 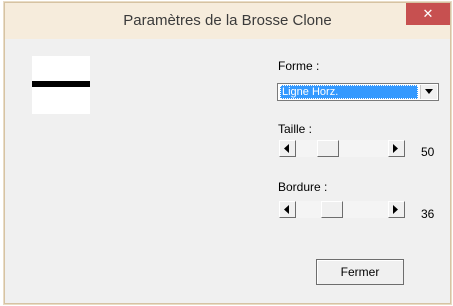 What do you see at coordinates (295, 129) in the screenshot?
I see `size-label: Taille :` at bounding box center [295, 129].